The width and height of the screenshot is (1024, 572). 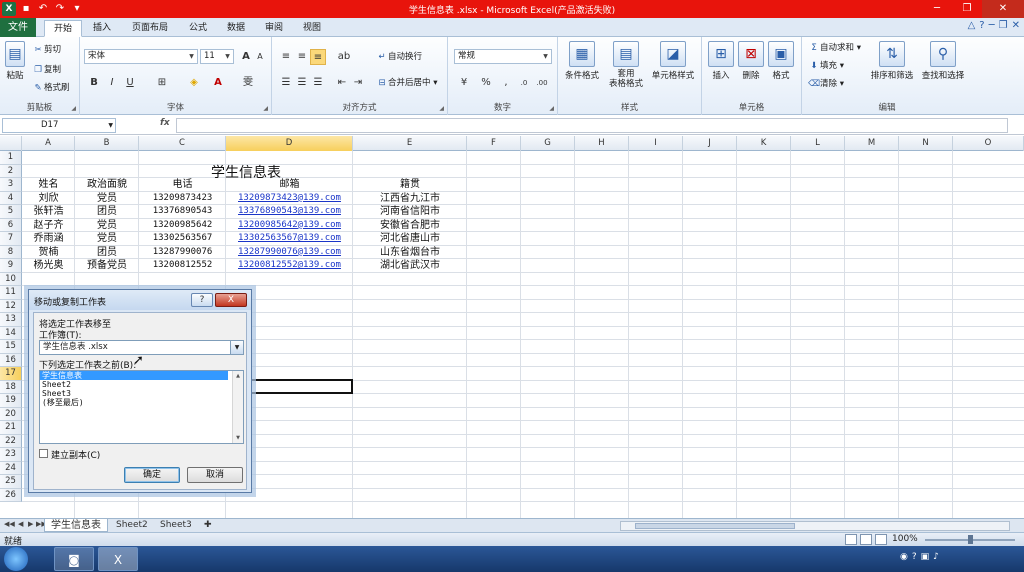 I want to click on cell: 13209873423@139.com, so click(x=289, y=198).